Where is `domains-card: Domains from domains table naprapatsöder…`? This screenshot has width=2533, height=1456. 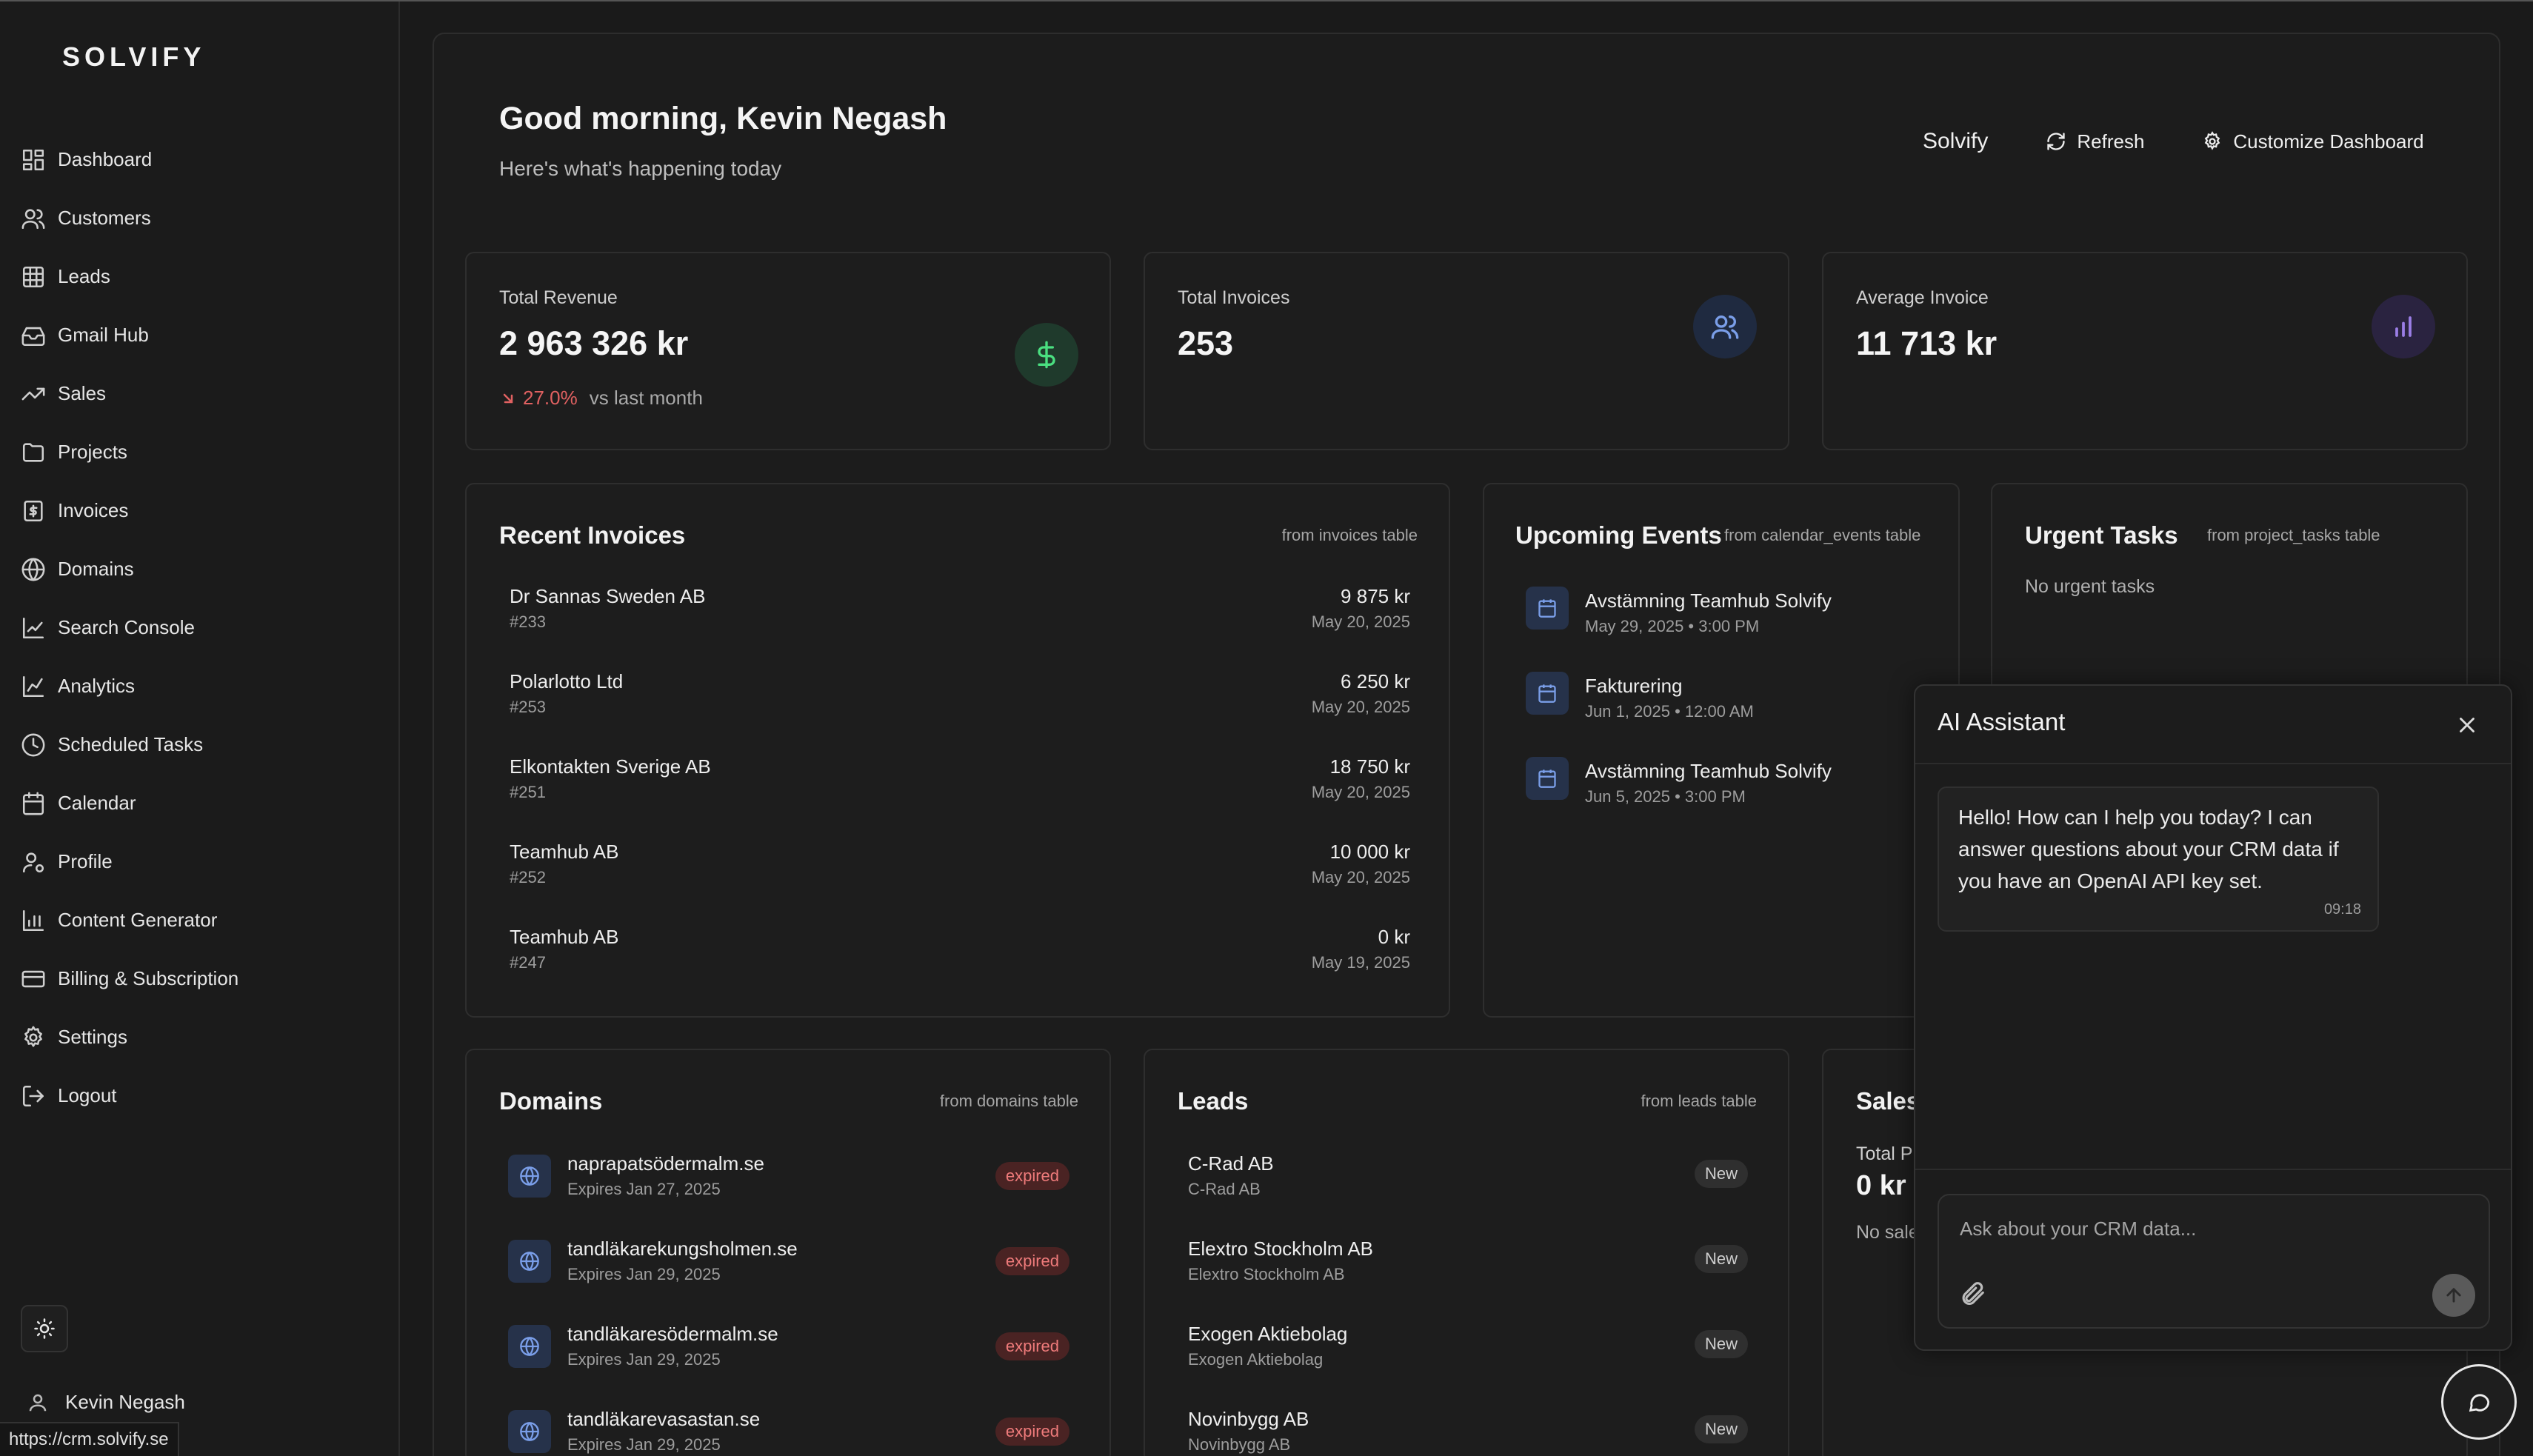
domains-card: Domains from domains table naprapatsöder… is located at coordinates (788, 1252).